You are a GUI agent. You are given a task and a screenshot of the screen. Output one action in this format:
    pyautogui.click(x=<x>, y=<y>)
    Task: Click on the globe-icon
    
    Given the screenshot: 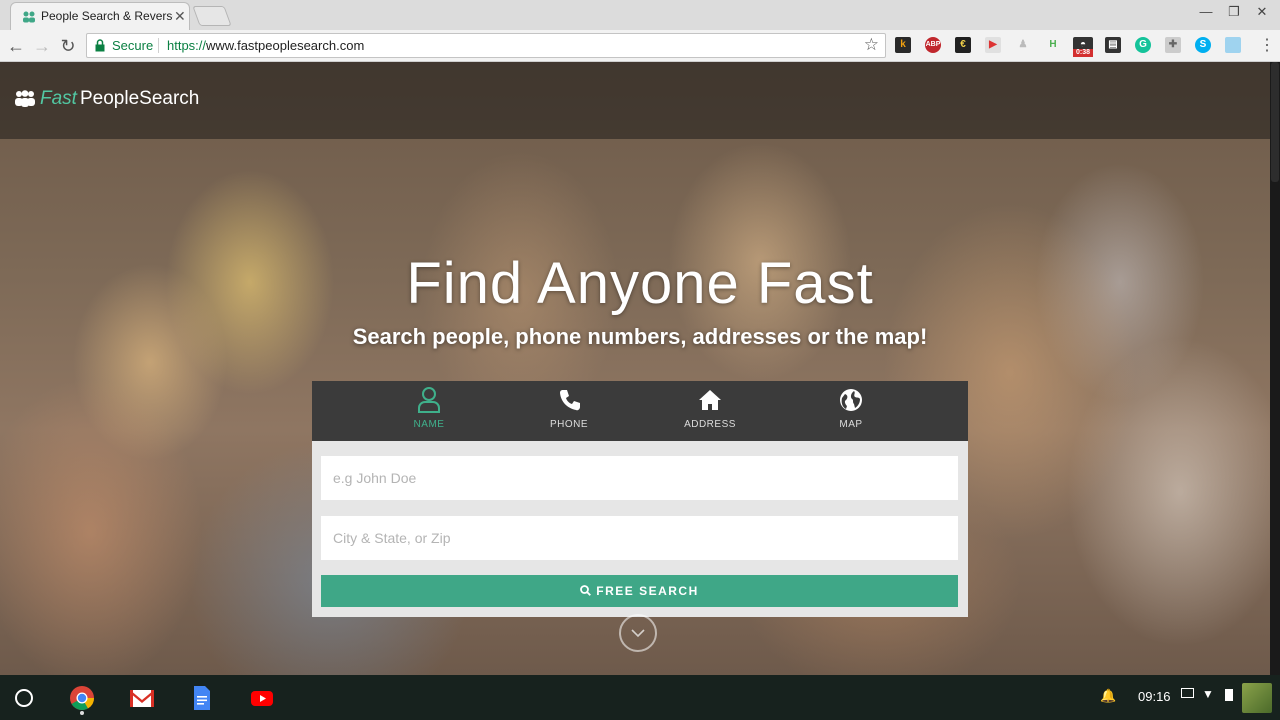 What is the action you would take?
    pyautogui.click(x=851, y=400)
    